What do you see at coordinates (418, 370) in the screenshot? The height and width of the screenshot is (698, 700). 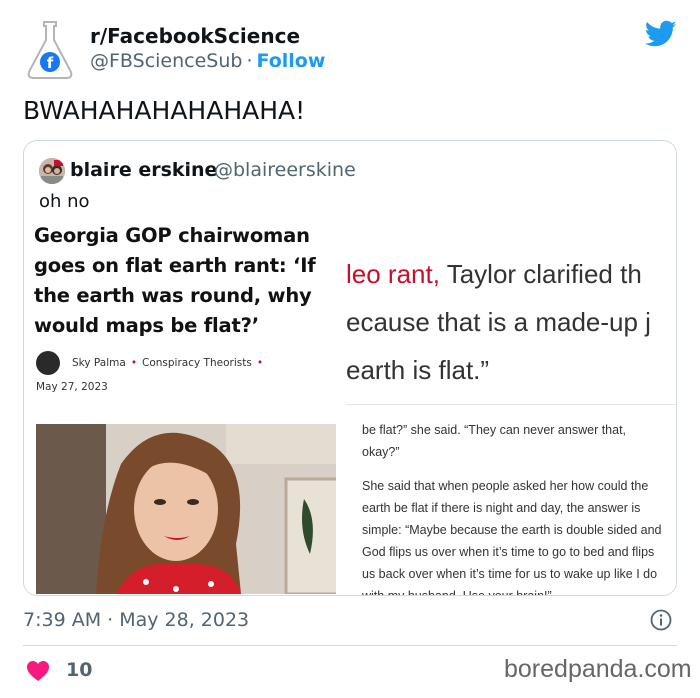 I see `quote-line-3: earth is flat.”` at bounding box center [418, 370].